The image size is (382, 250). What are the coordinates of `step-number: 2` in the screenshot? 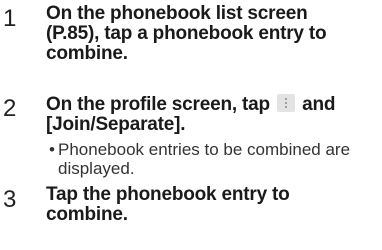 It's located at (10, 108).